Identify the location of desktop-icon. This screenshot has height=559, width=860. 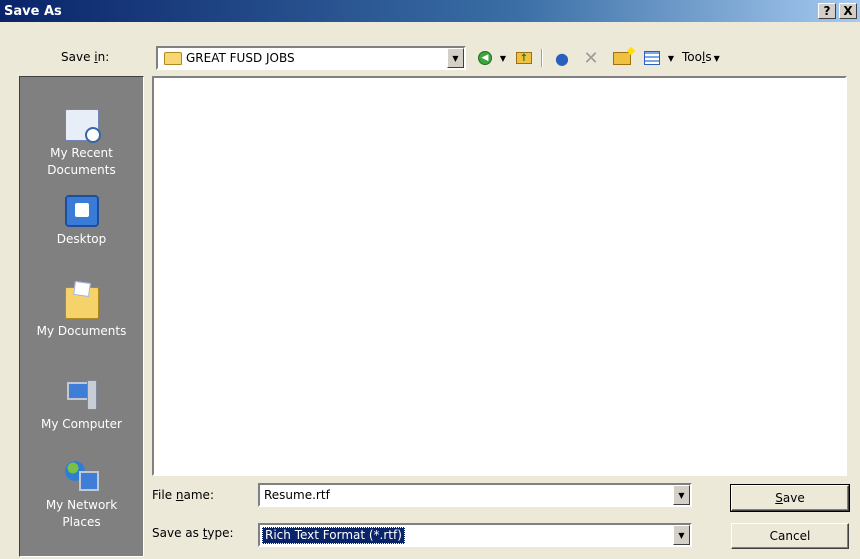
(81, 211).